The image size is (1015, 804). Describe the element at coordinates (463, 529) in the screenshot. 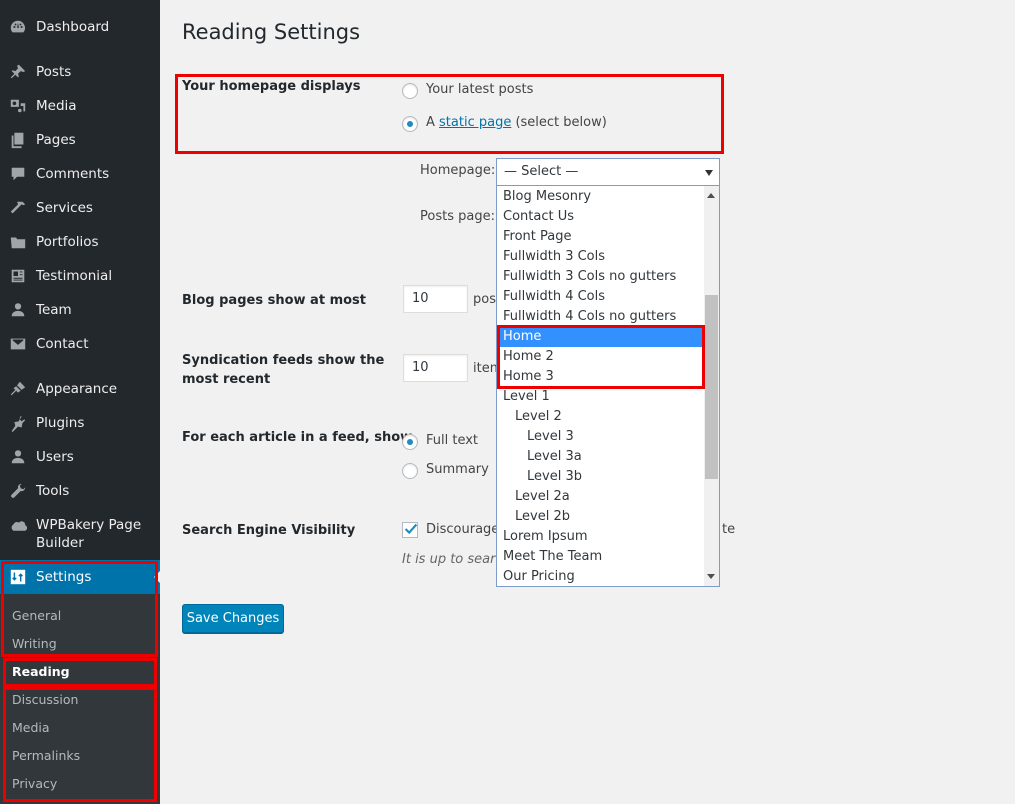

I see `discourage-label: Discourage` at that location.